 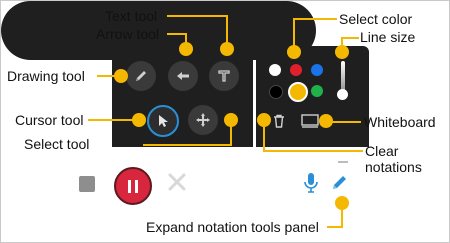 I want to click on callout-dot-select-color, so click(x=294, y=52).